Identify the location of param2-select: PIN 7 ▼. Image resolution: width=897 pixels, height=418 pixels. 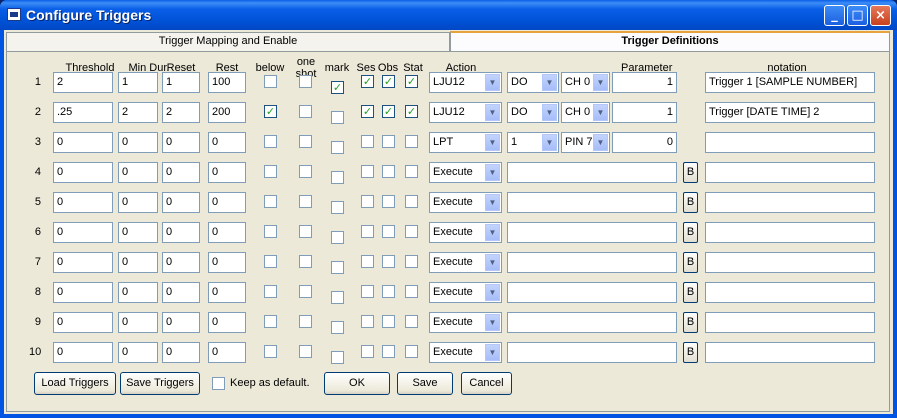
(585, 142).